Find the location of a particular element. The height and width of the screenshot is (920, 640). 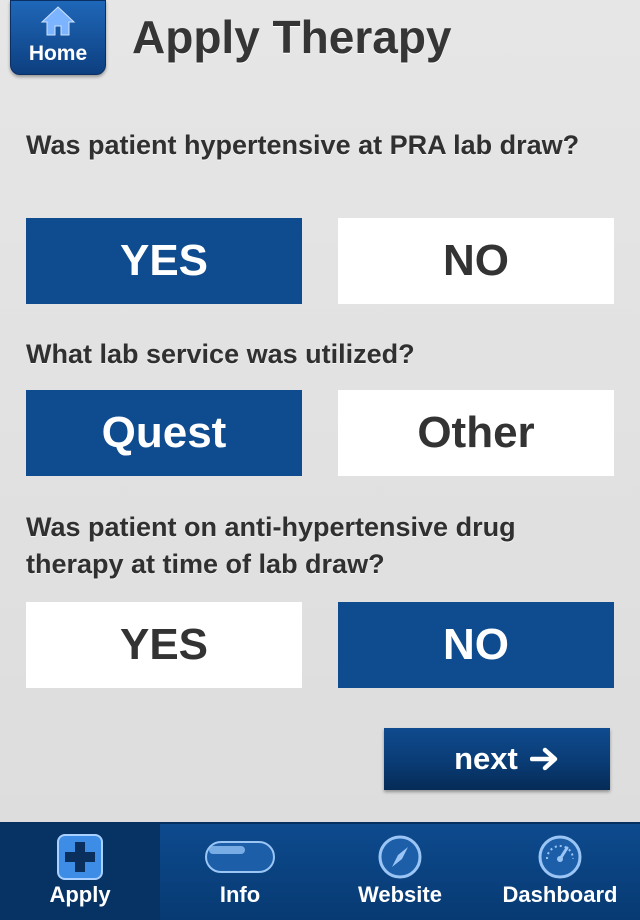

page-title: Apply Therapy is located at coordinates (292, 37).